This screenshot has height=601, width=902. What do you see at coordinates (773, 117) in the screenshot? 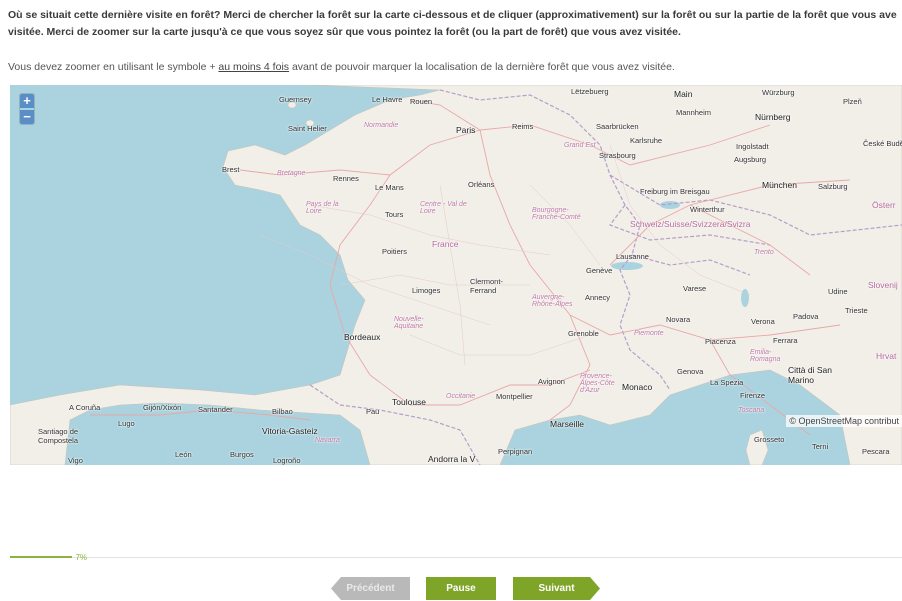
I see `map-label-nurnberg: Nürnberg` at bounding box center [773, 117].